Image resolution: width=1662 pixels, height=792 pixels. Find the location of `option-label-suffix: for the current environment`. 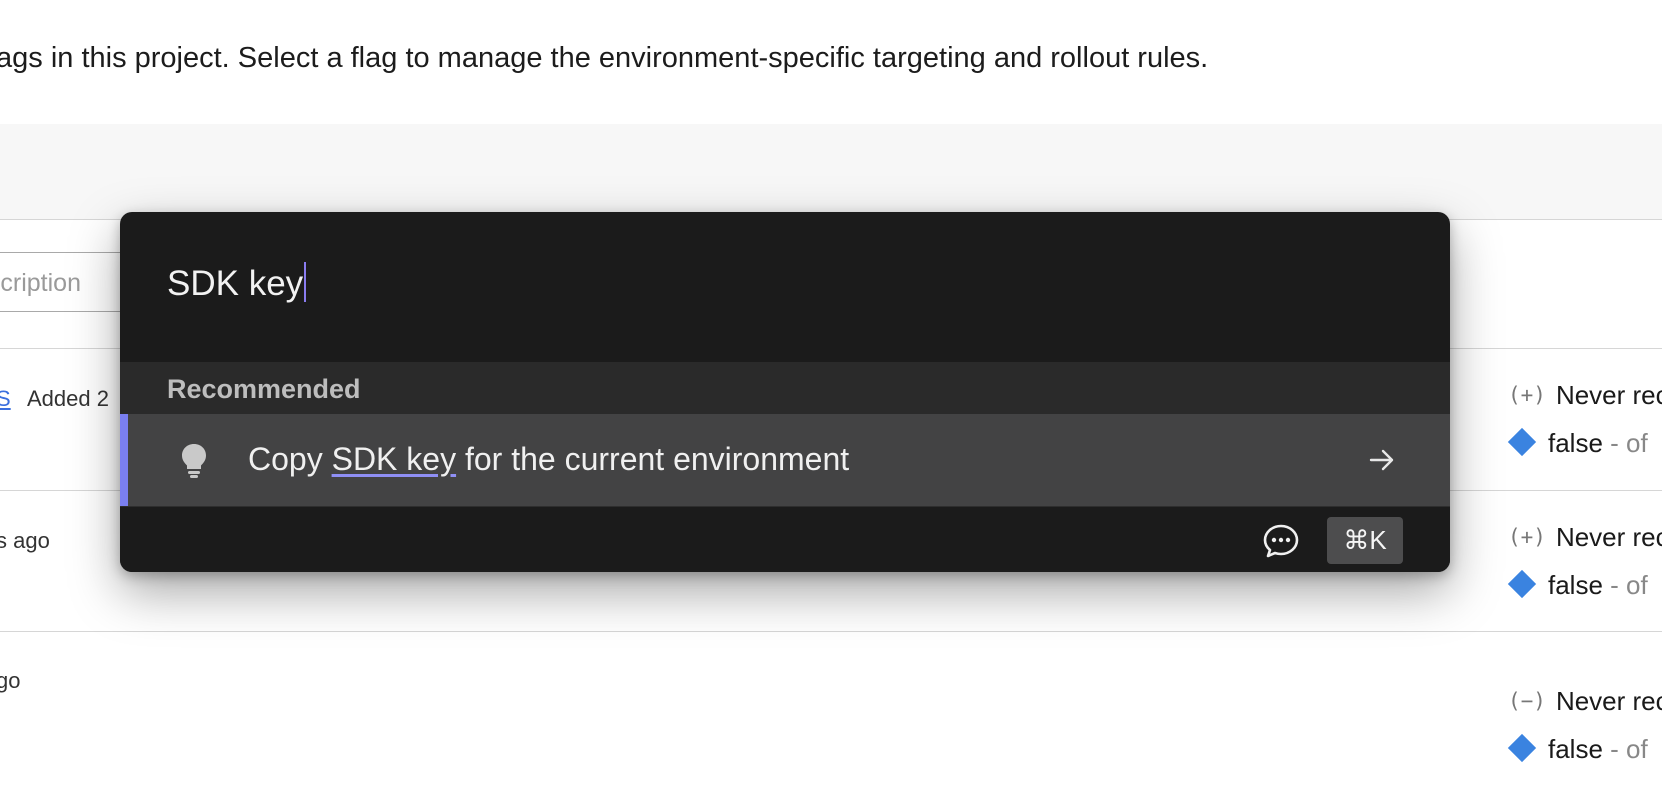

option-label-suffix: for the current environment is located at coordinates (653, 459).